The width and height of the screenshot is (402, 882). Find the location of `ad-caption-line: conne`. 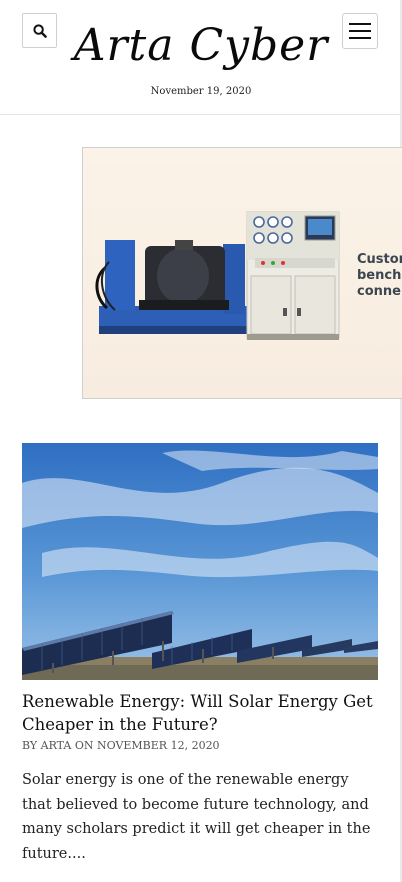

ad-caption-line: conne is located at coordinates (379, 291).